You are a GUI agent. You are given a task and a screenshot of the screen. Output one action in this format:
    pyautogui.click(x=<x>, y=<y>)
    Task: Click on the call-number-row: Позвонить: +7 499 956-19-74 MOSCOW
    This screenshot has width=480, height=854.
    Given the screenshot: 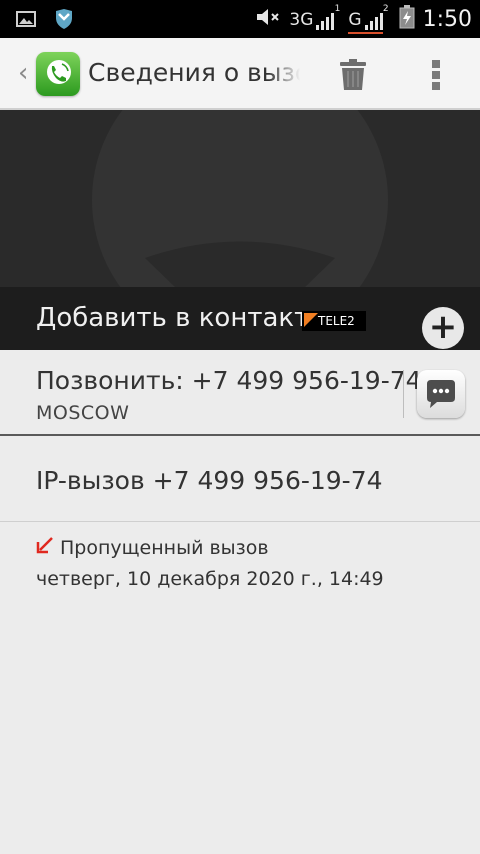 What is the action you would take?
    pyautogui.click(x=240, y=393)
    